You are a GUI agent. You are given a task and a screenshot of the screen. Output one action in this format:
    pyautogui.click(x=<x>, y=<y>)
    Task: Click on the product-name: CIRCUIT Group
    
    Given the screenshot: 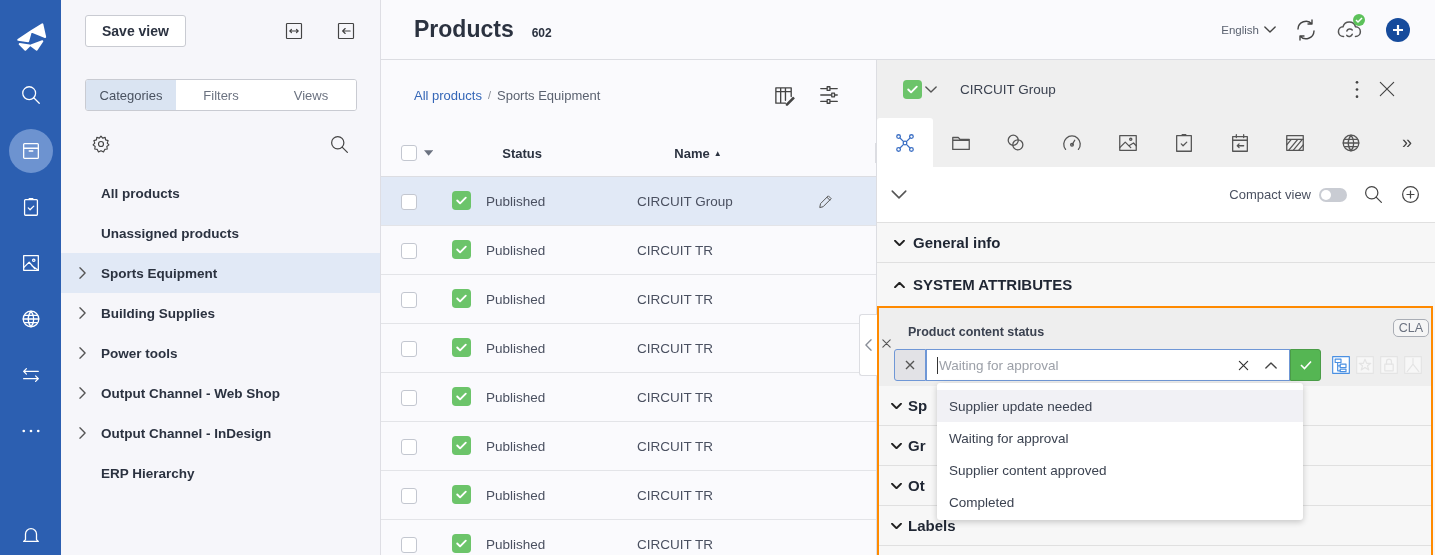 What is the action you would take?
    pyautogui.click(x=685, y=201)
    